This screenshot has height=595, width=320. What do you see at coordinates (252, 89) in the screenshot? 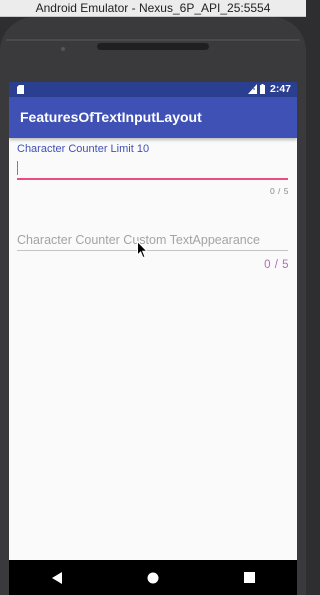
I see `network-icon` at bounding box center [252, 89].